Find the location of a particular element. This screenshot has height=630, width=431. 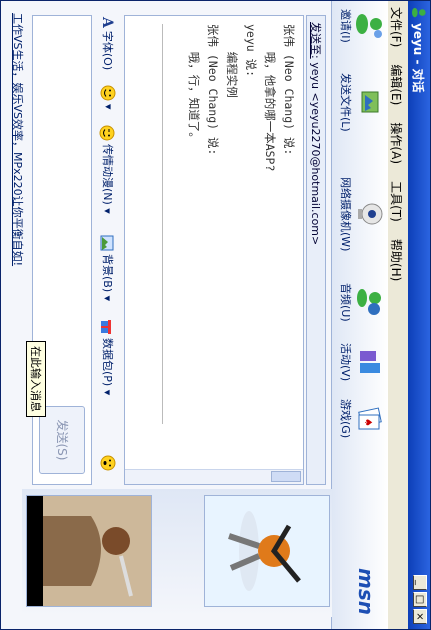

font-a-icon: A is located at coordinates (107, 22).